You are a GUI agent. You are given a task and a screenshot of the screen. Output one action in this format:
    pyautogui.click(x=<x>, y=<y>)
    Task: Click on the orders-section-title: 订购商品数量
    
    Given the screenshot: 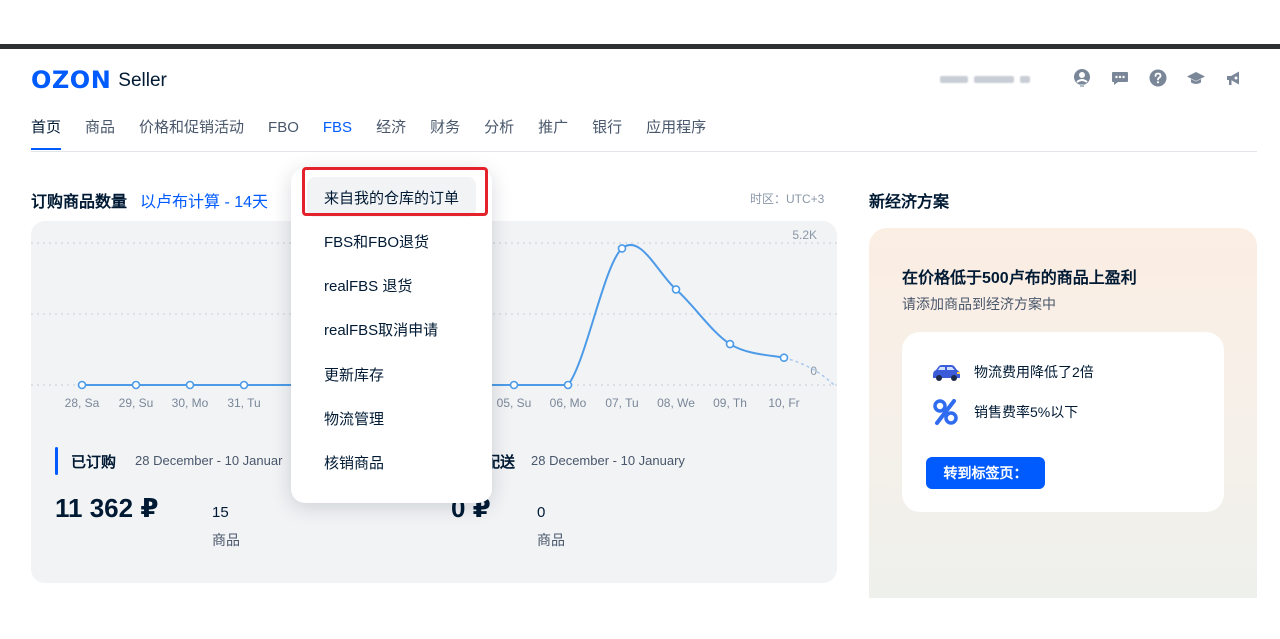 What is the action you would take?
    pyautogui.click(x=79, y=202)
    